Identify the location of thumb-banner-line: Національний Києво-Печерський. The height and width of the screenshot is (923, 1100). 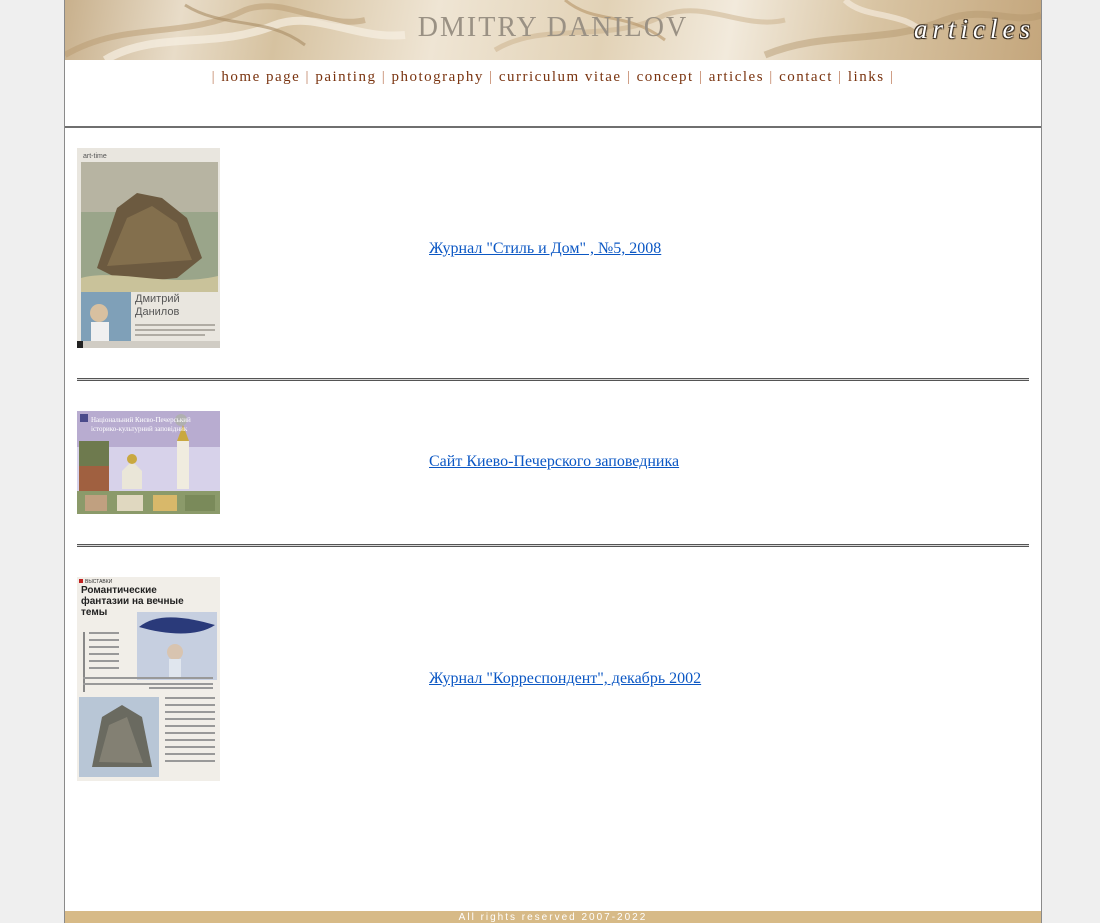
(141, 420).